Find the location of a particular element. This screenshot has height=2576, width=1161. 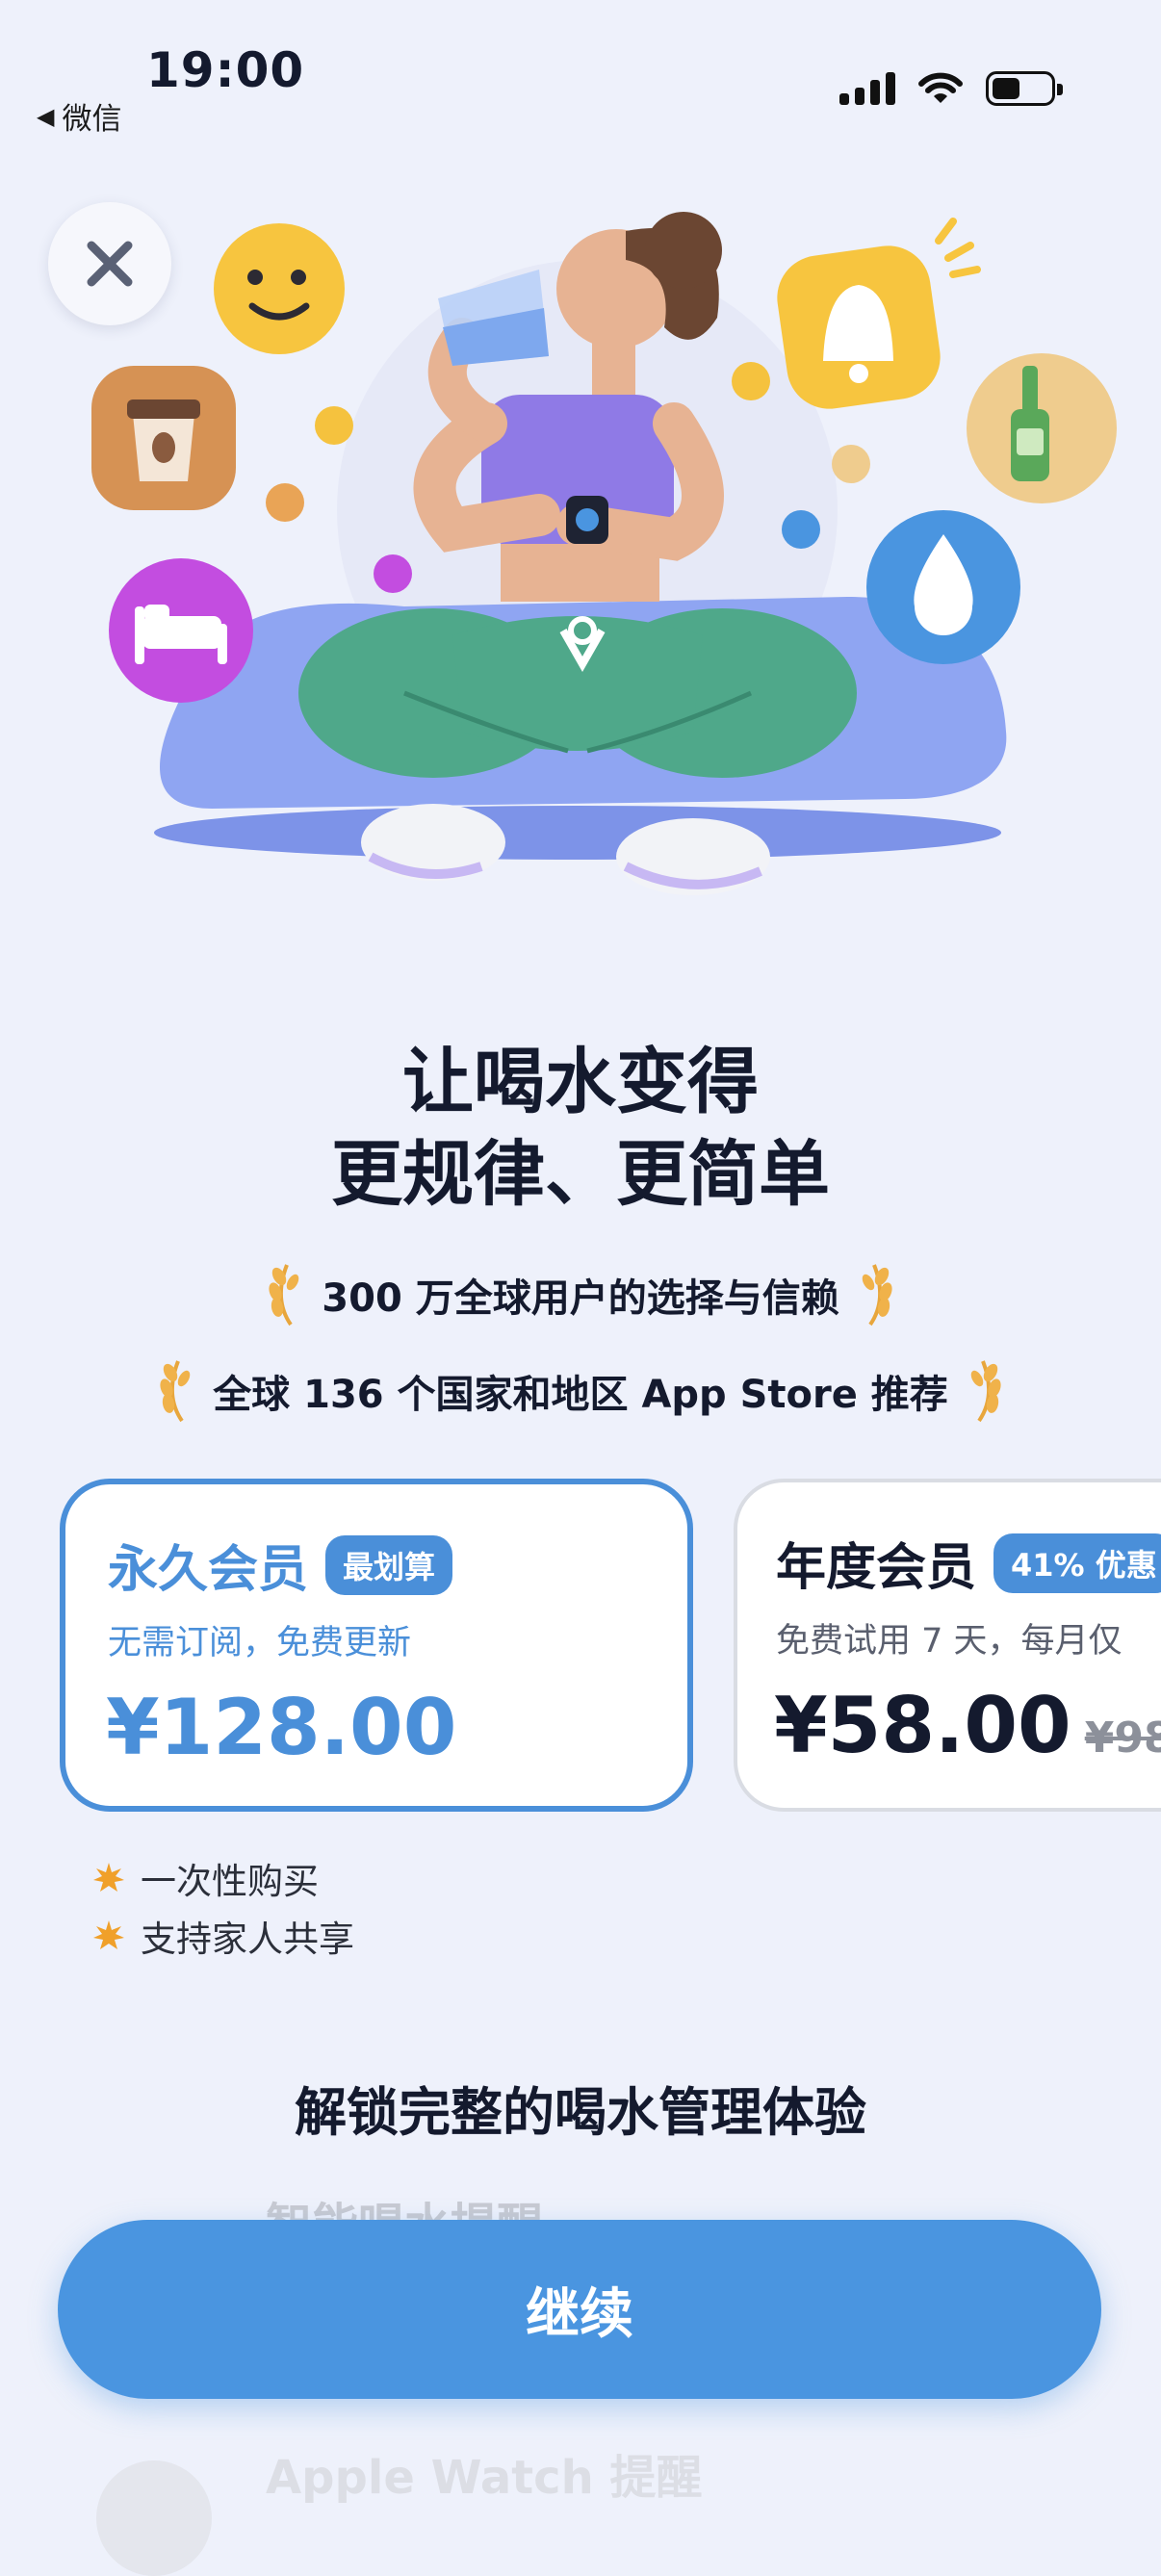

cellular-signal-icon is located at coordinates (867, 88).